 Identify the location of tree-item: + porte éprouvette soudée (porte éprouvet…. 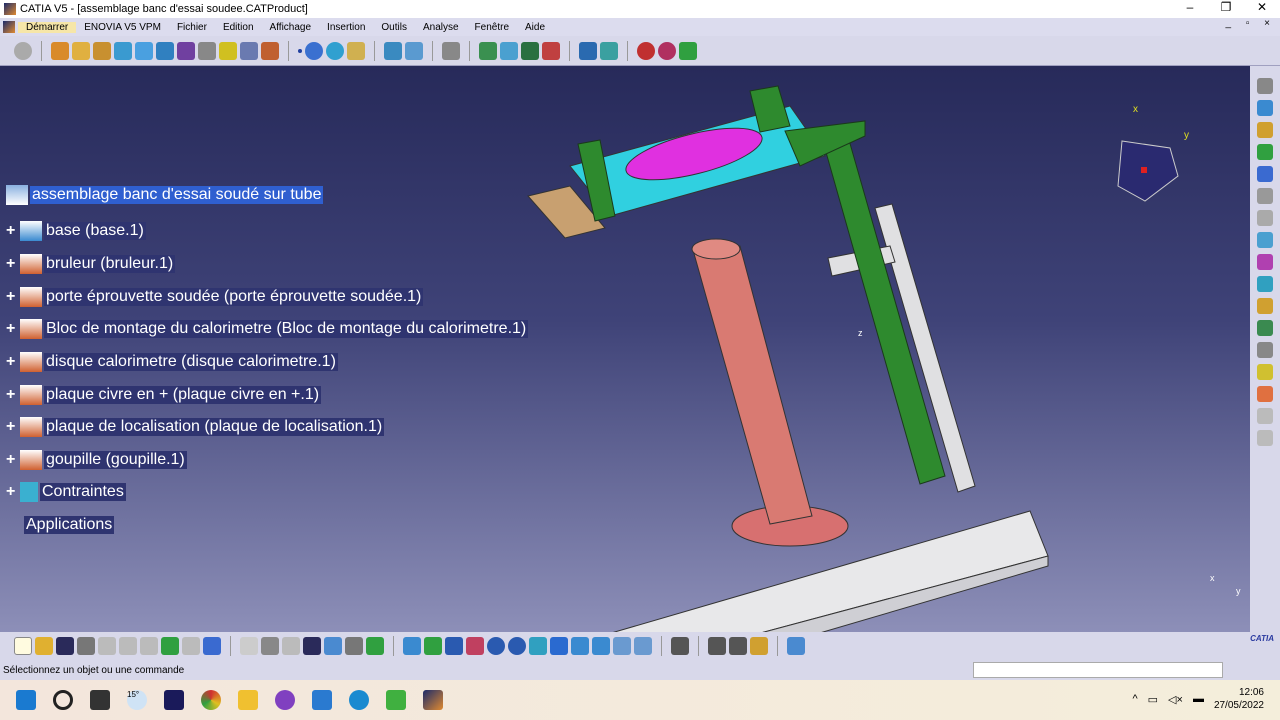
(215, 297).